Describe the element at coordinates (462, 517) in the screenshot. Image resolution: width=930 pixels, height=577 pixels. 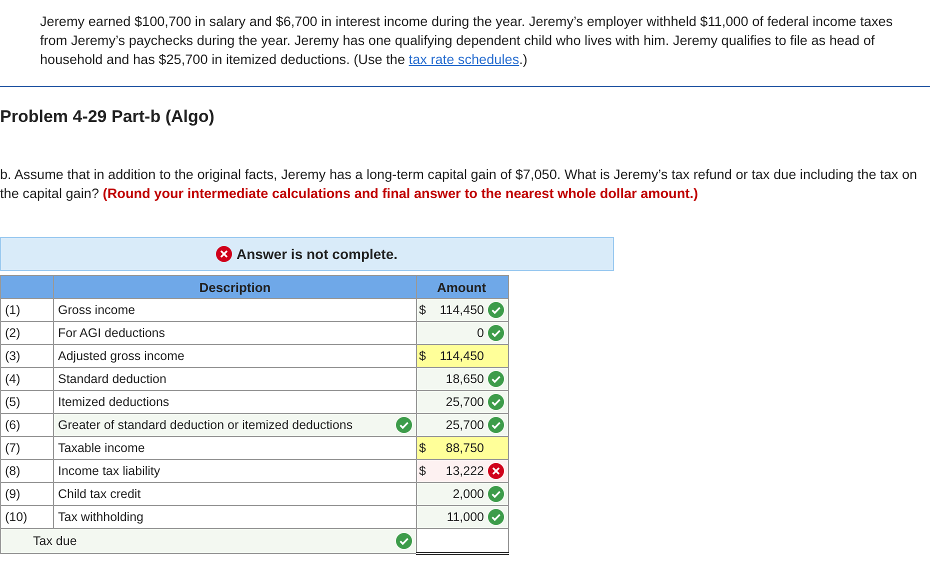
I see `amount-field: 11,000` at that location.